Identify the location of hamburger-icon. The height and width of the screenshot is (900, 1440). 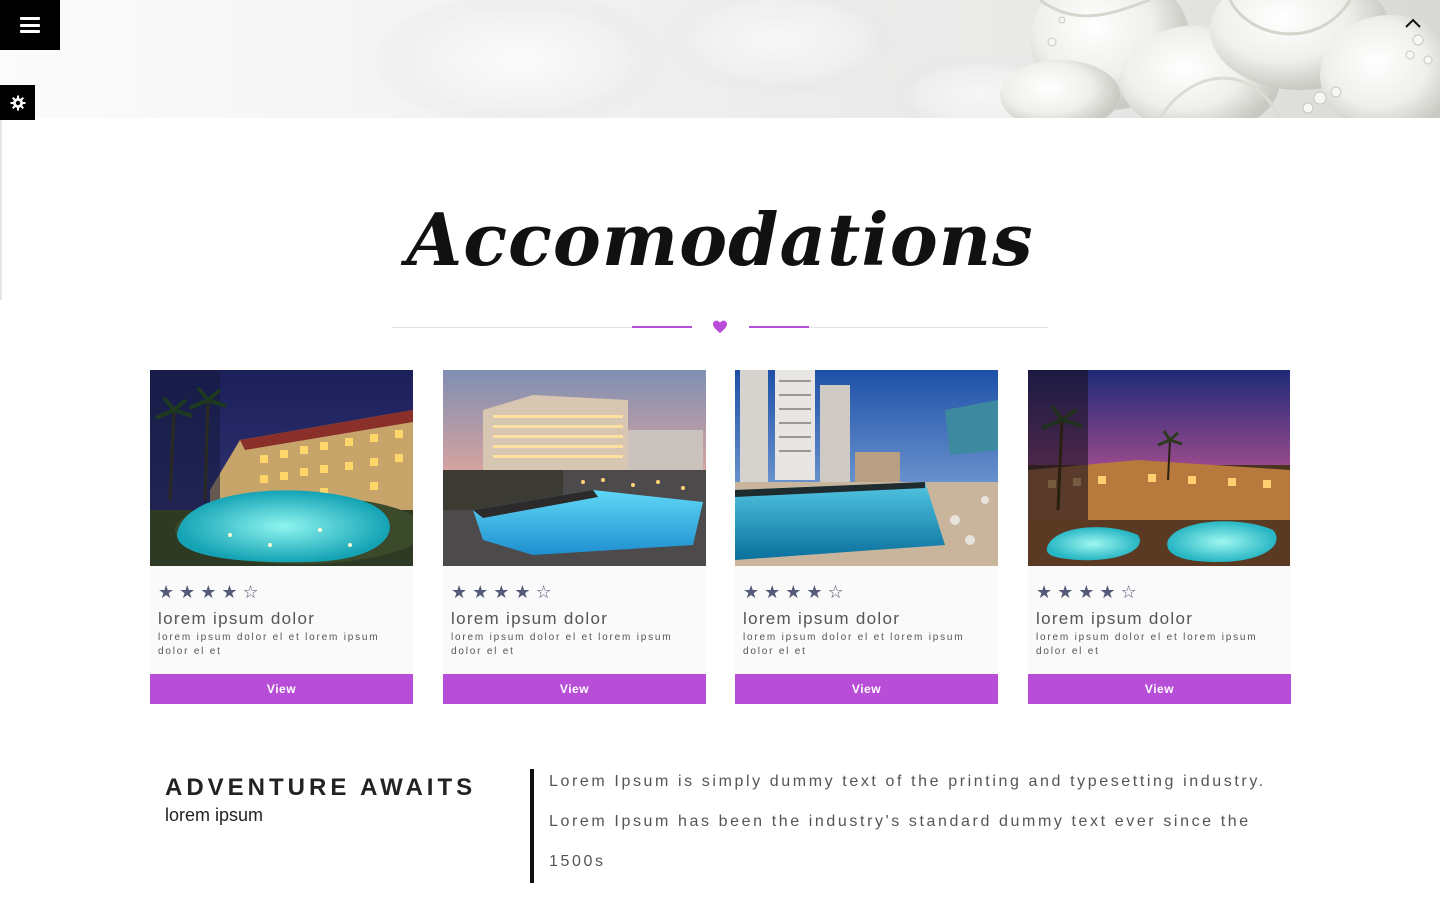
(30, 25).